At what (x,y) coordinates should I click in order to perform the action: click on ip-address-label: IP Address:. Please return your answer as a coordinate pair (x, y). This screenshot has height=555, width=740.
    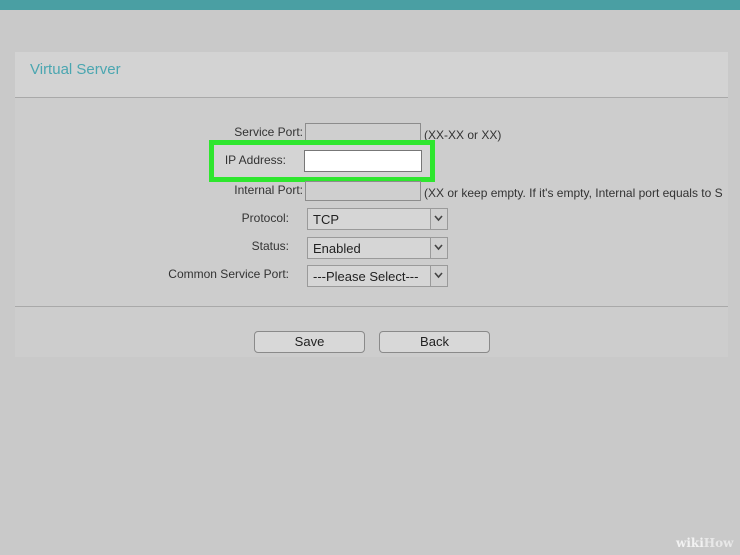
    Looking at the image, I should click on (255, 160).